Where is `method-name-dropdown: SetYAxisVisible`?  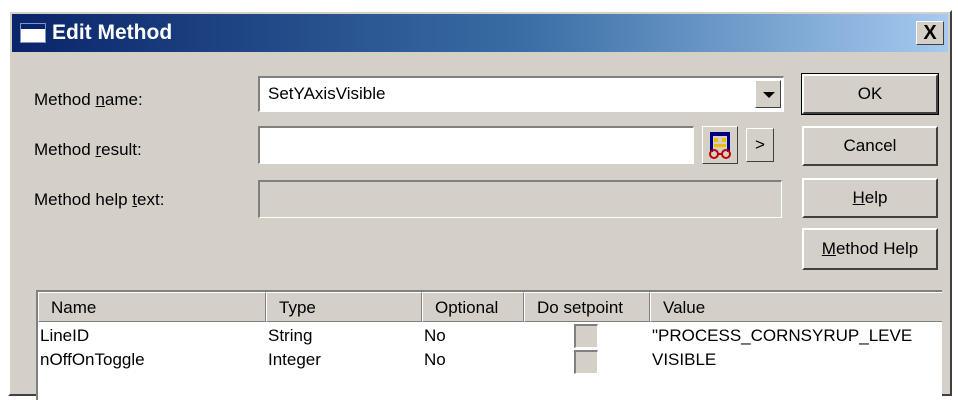 method-name-dropdown: SetYAxisVisible is located at coordinates (521, 94).